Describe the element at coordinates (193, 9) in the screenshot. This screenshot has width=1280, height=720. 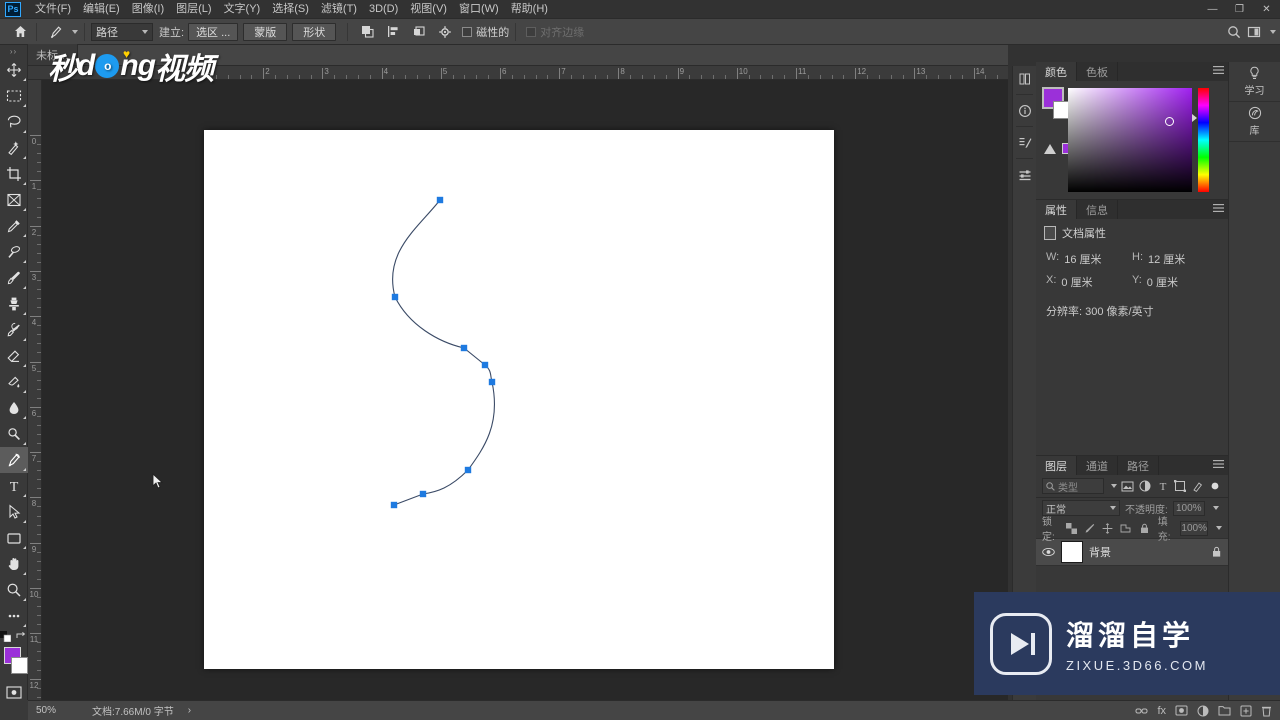
I see `menu-item-layer: 图层(L)` at that location.